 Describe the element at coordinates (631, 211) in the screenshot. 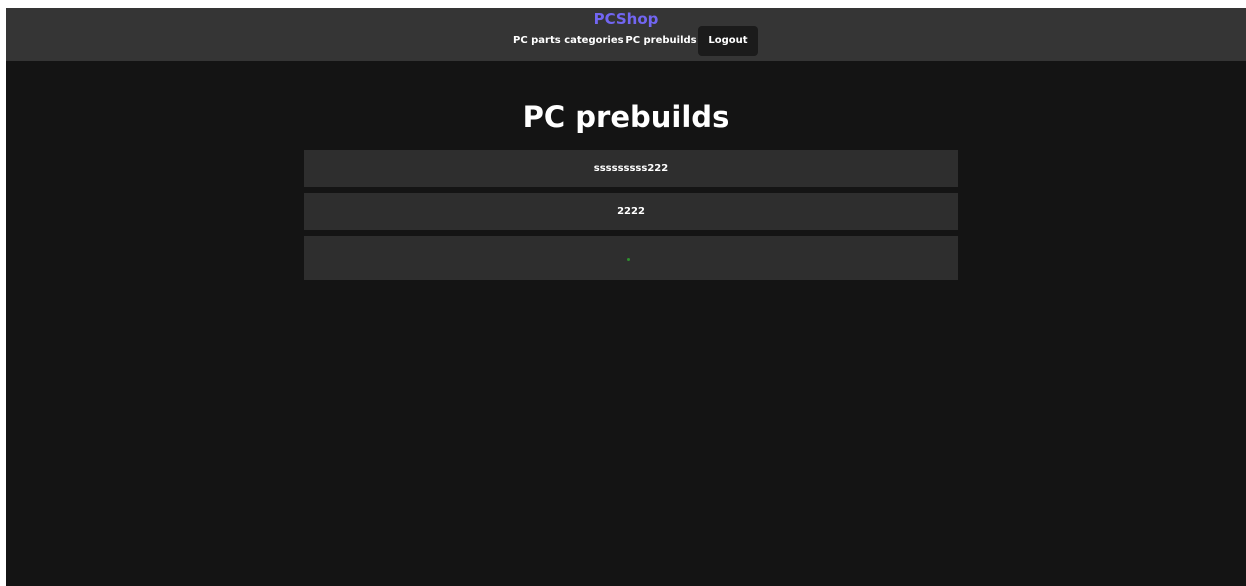

I see `prebuild-card: 2222` at that location.